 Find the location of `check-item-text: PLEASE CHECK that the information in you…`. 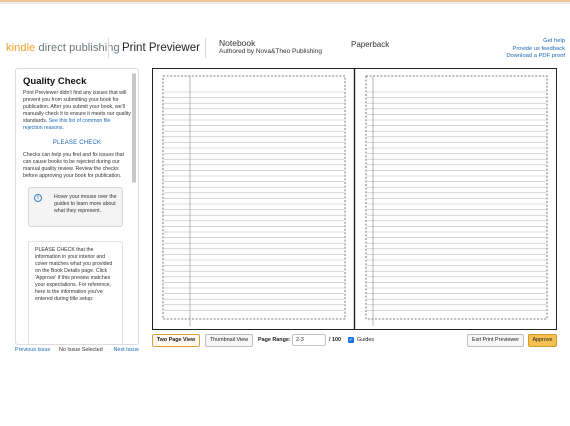

check-item-text: PLEASE CHECK that the information in you… is located at coordinates (74, 274).